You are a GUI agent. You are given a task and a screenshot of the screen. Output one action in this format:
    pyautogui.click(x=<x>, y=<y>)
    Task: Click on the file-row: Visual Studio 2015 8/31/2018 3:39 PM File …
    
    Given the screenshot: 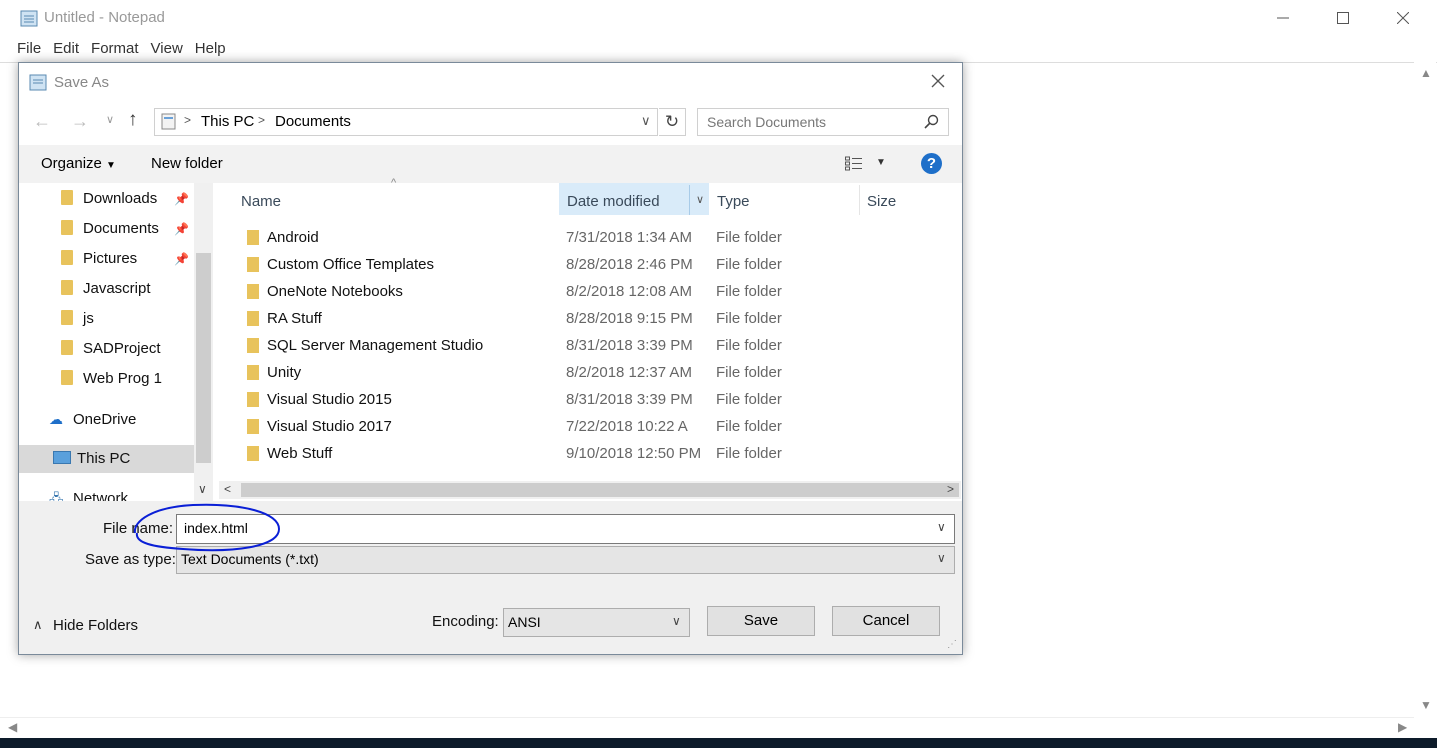 What is the action you would take?
    pyautogui.click(x=599, y=399)
    